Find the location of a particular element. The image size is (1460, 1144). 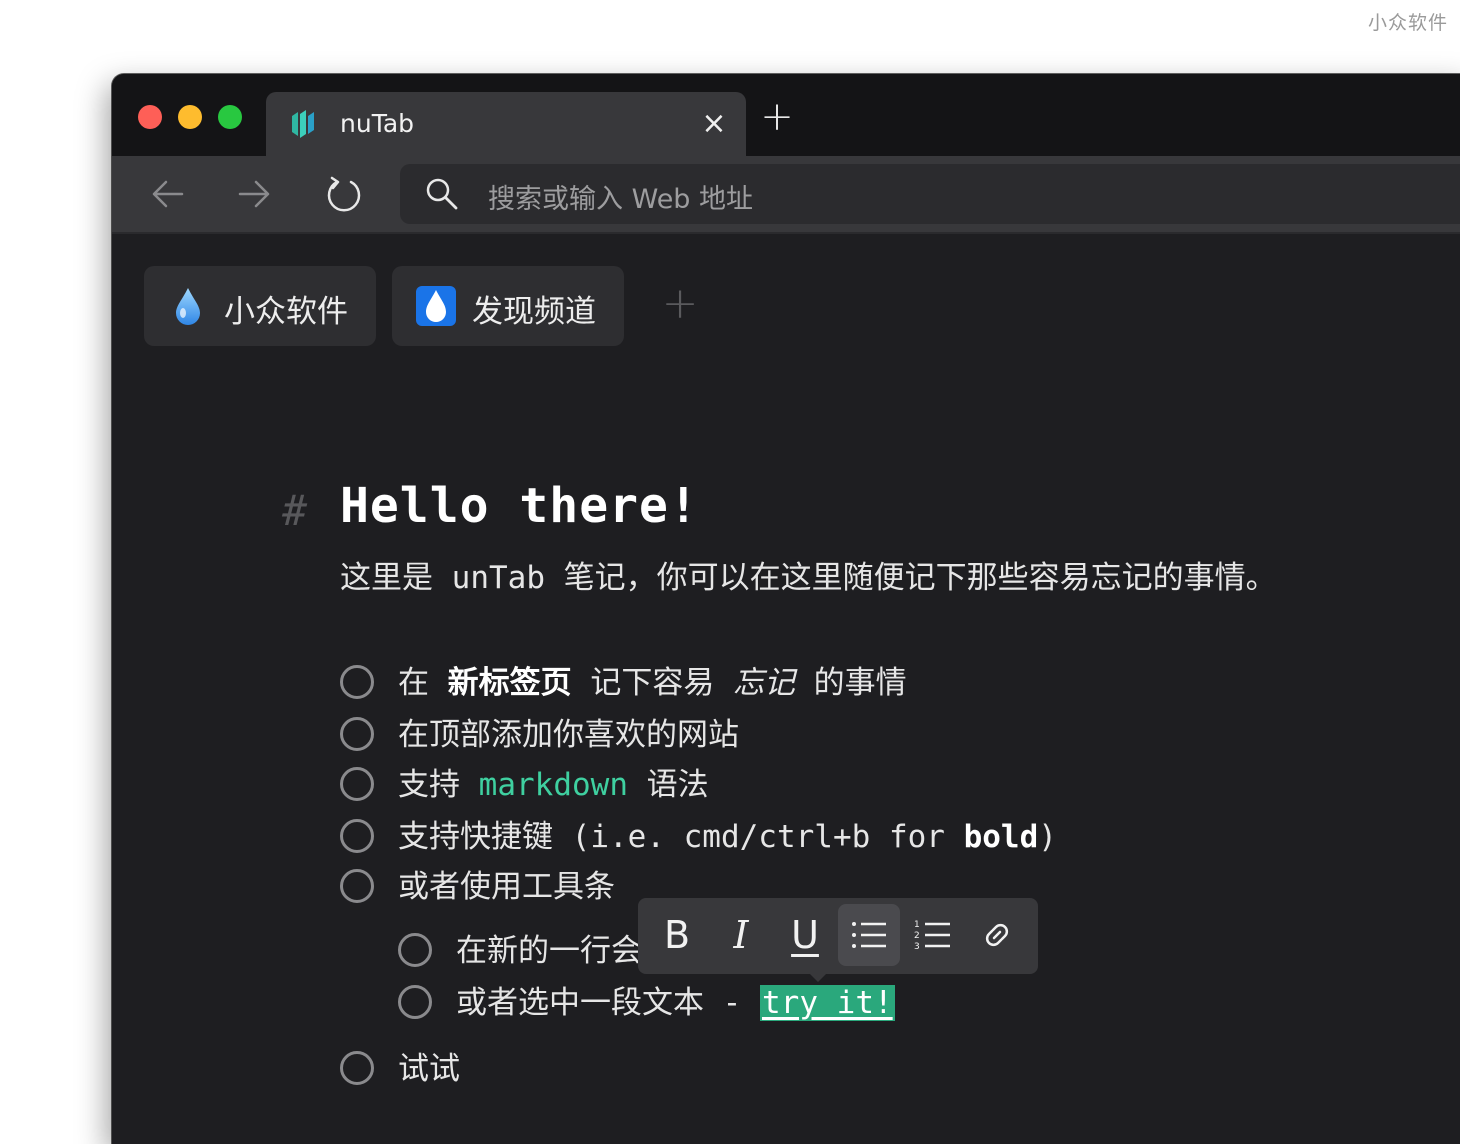

svg-text: 1 is located at coordinates (917, 925).